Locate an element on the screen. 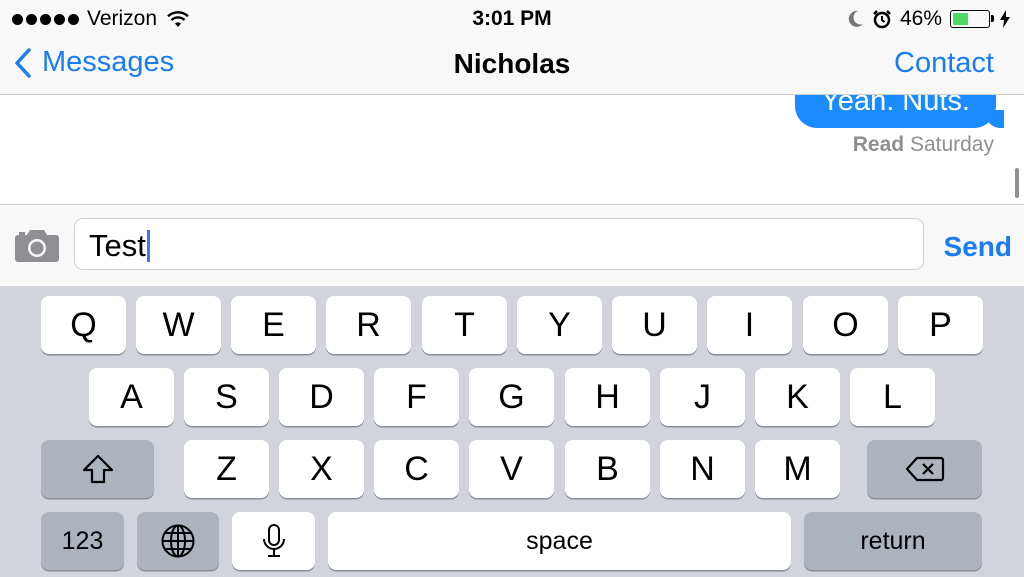 Image resolution: width=1024 pixels, height=577 pixels. moon-icon is located at coordinates (855, 18).